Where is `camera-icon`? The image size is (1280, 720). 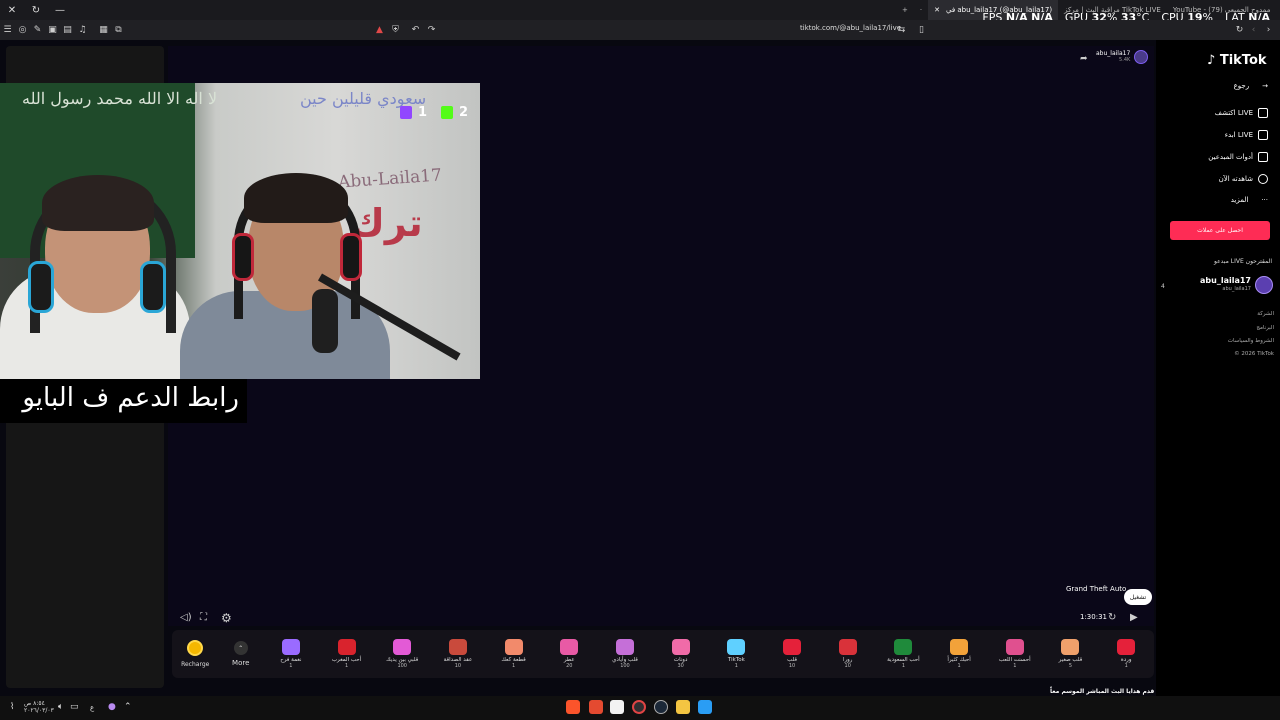 camera-icon is located at coordinates (1263, 135).